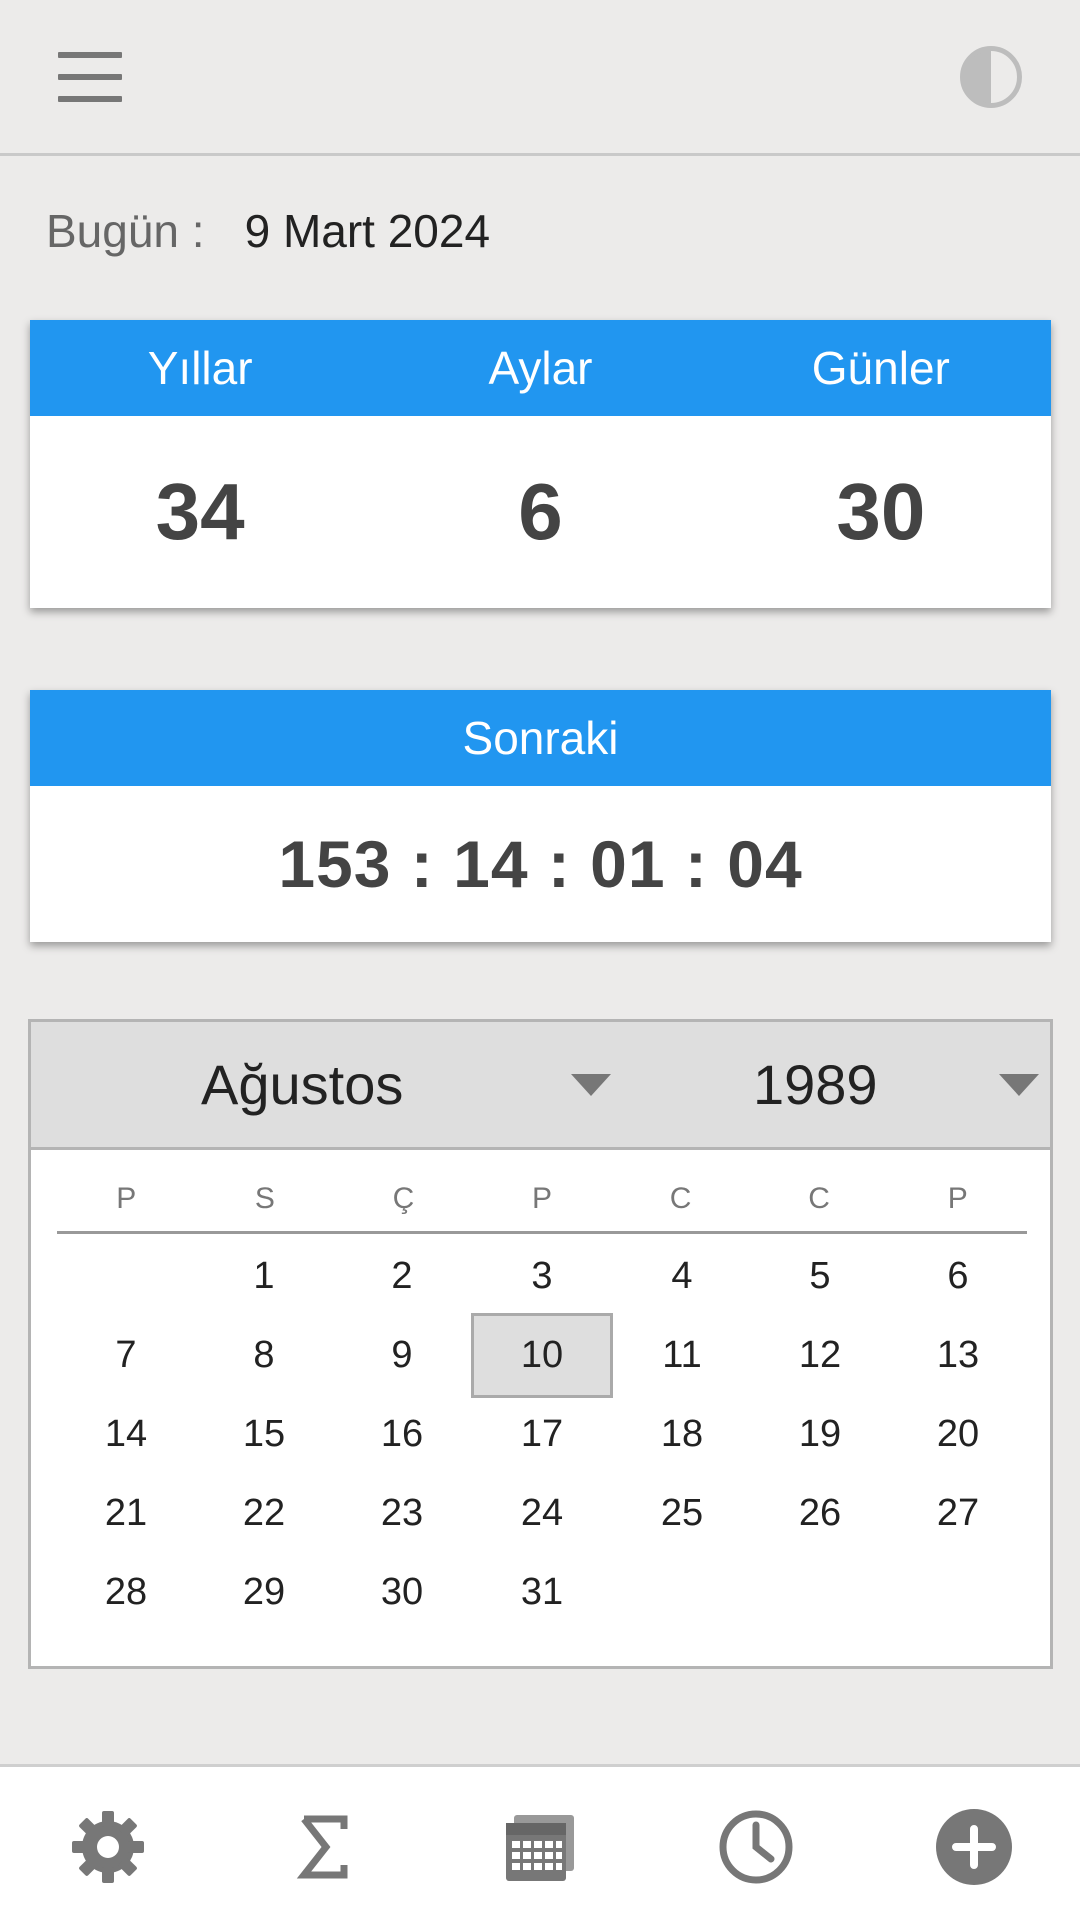 This screenshot has width=1080, height=1920. What do you see at coordinates (200, 368) in the screenshot?
I see `years-header: Yıllar` at bounding box center [200, 368].